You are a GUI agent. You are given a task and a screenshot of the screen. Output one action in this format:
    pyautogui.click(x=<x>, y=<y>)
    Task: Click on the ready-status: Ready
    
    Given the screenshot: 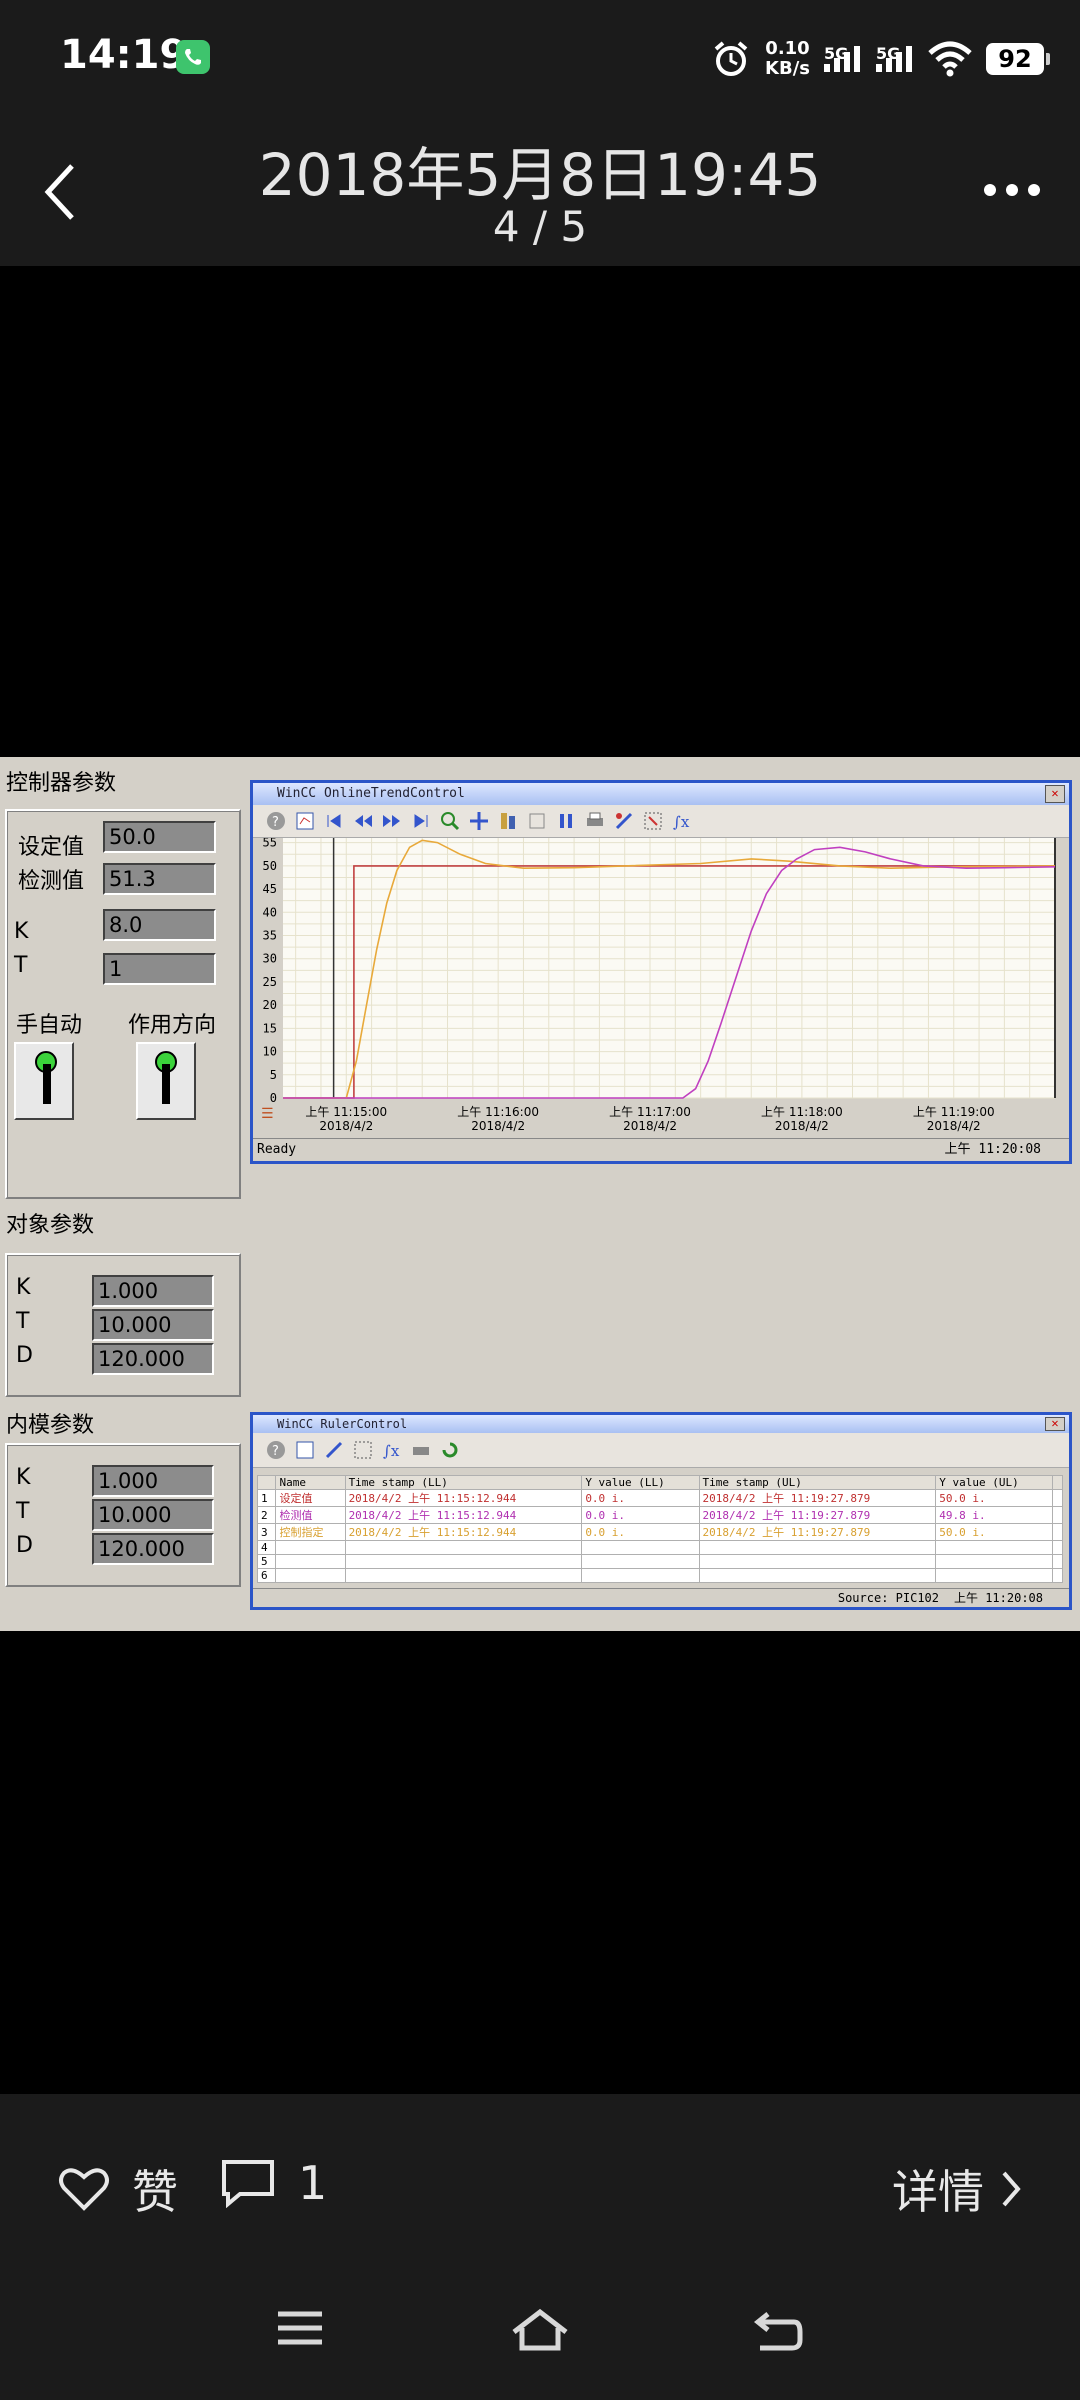 What is the action you would take?
    pyautogui.click(x=277, y=1149)
    